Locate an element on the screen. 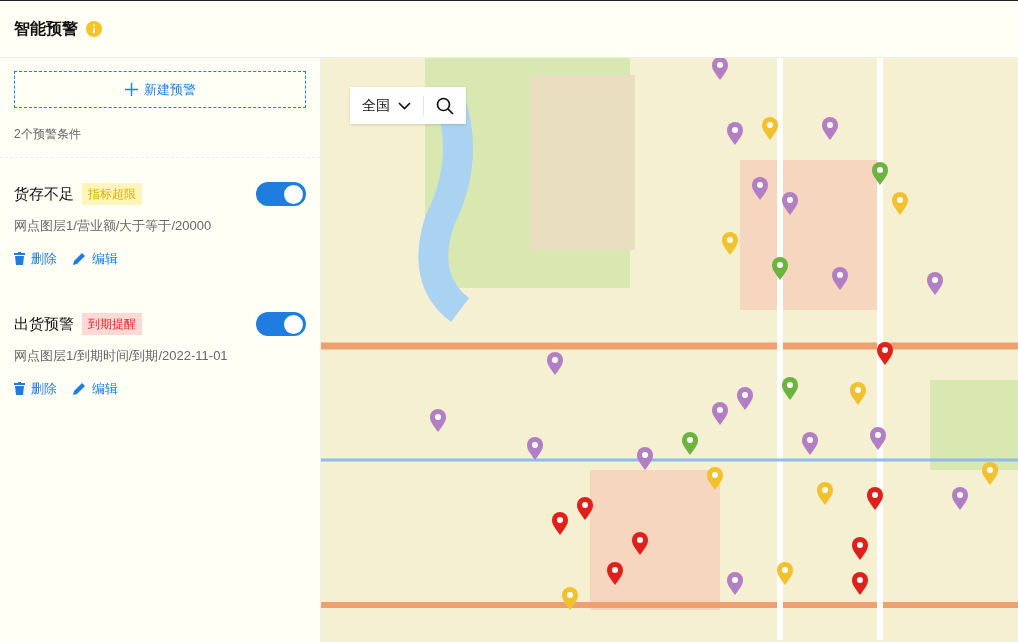 The width and height of the screenshot is (1018, 642). search-icon is located at coordinates (445, 105).